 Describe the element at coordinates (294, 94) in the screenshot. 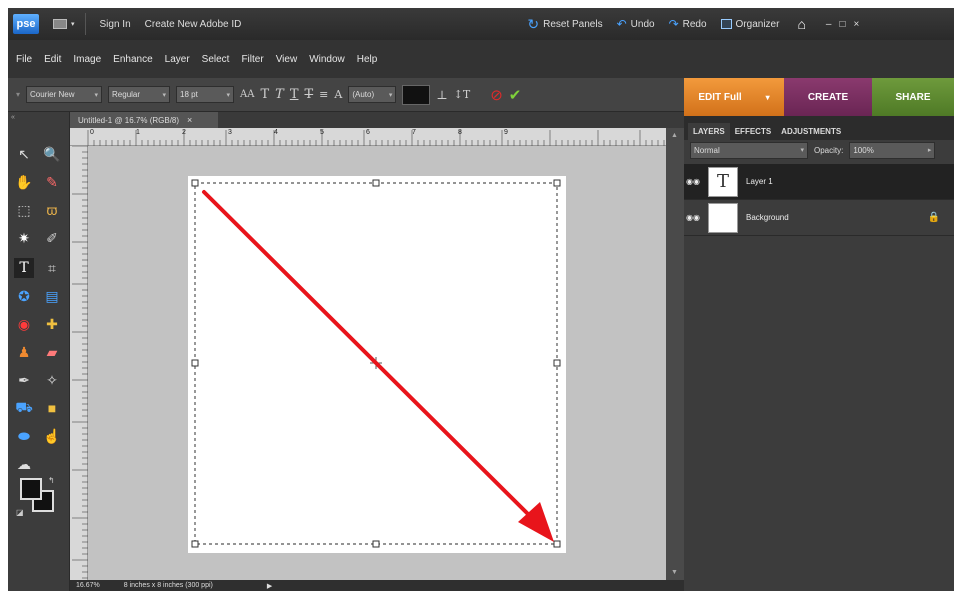

I see `underline-text-icon: T` at that location.